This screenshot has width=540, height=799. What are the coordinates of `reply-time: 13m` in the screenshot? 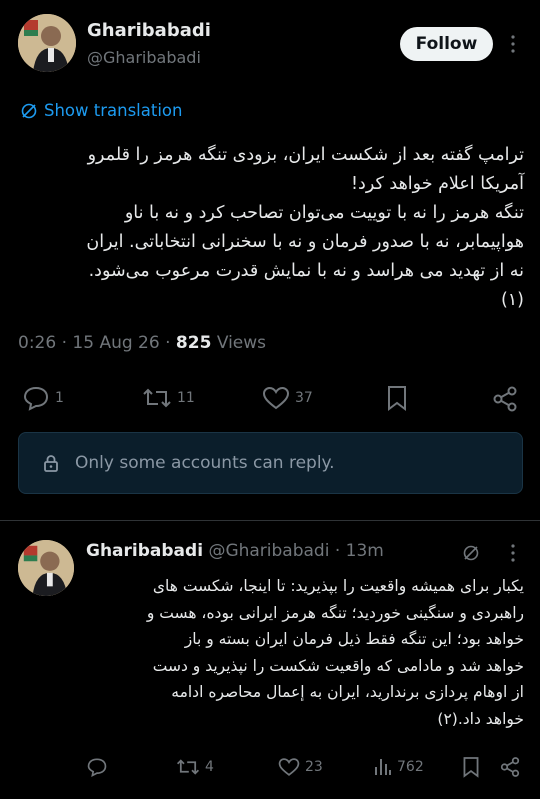 It's located at (365, 551).